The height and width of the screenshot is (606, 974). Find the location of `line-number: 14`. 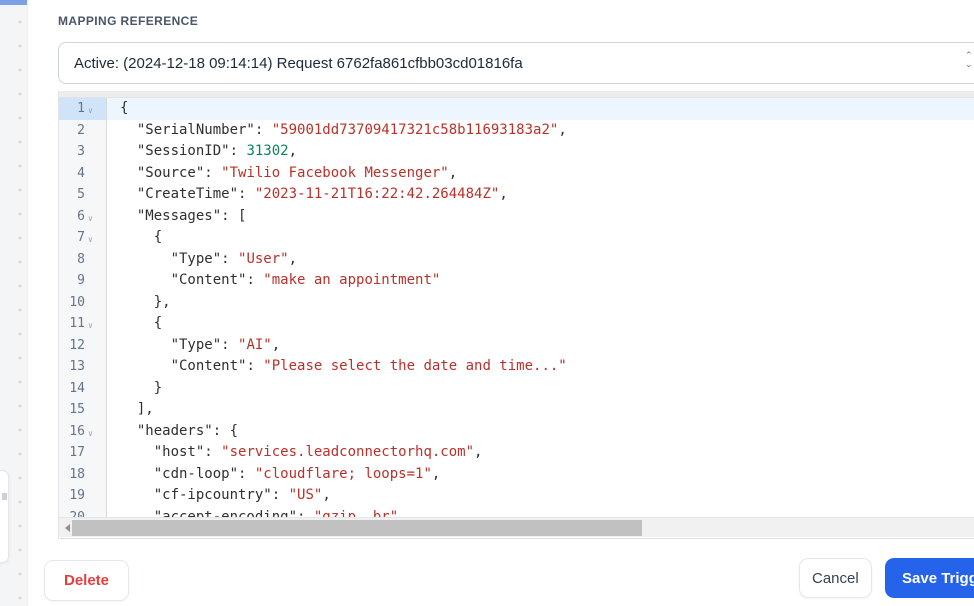

line-number: 14 is located at coordinates (77, 388).